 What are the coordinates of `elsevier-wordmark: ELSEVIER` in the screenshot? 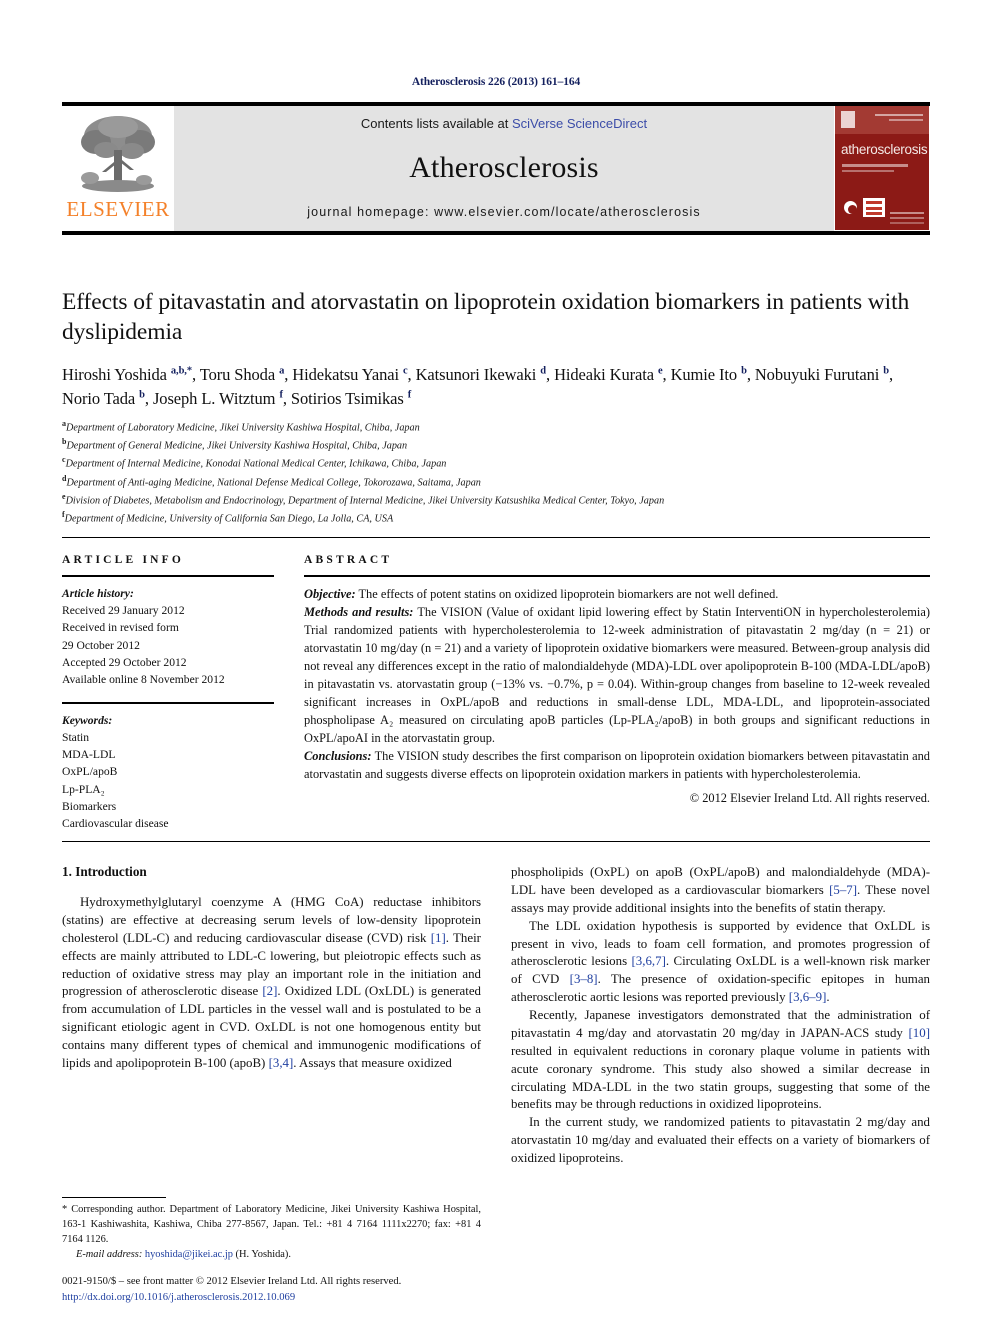 It's located at (118, 209).